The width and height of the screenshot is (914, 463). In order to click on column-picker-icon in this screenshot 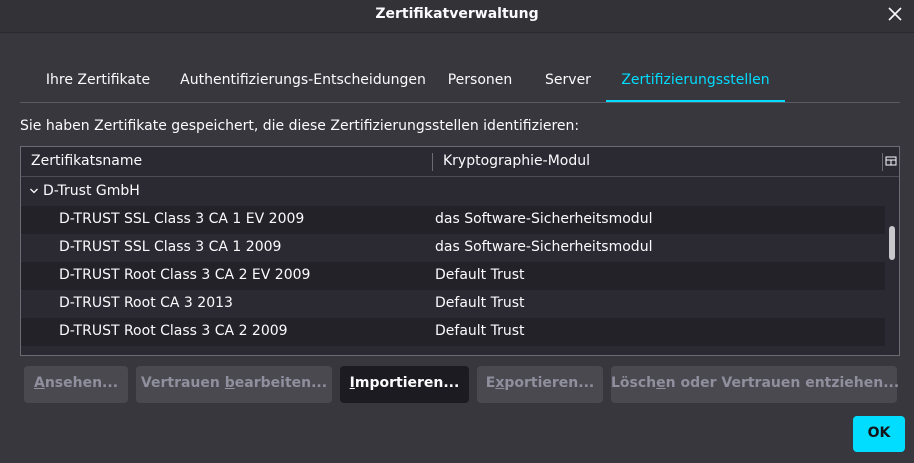, I will do `click(891, 161)`.